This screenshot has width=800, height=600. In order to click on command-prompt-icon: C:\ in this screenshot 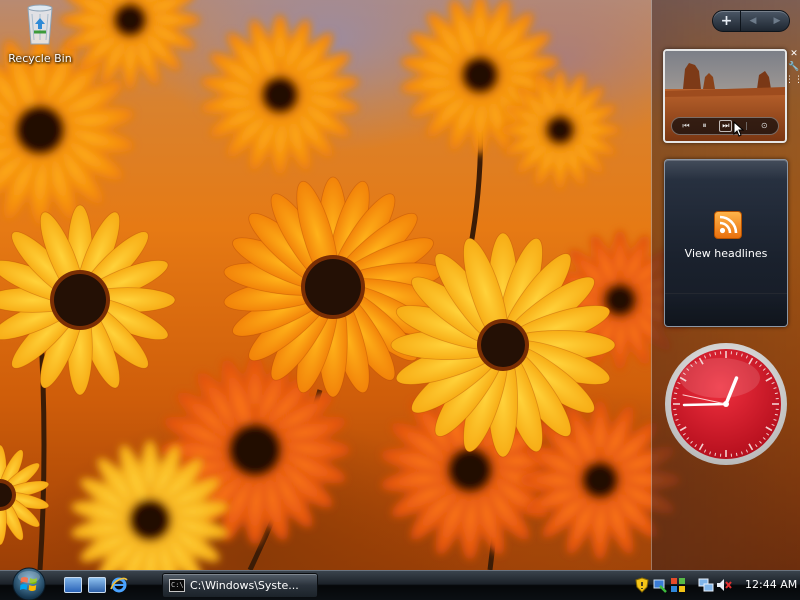, I will do `click(177, 585)`.